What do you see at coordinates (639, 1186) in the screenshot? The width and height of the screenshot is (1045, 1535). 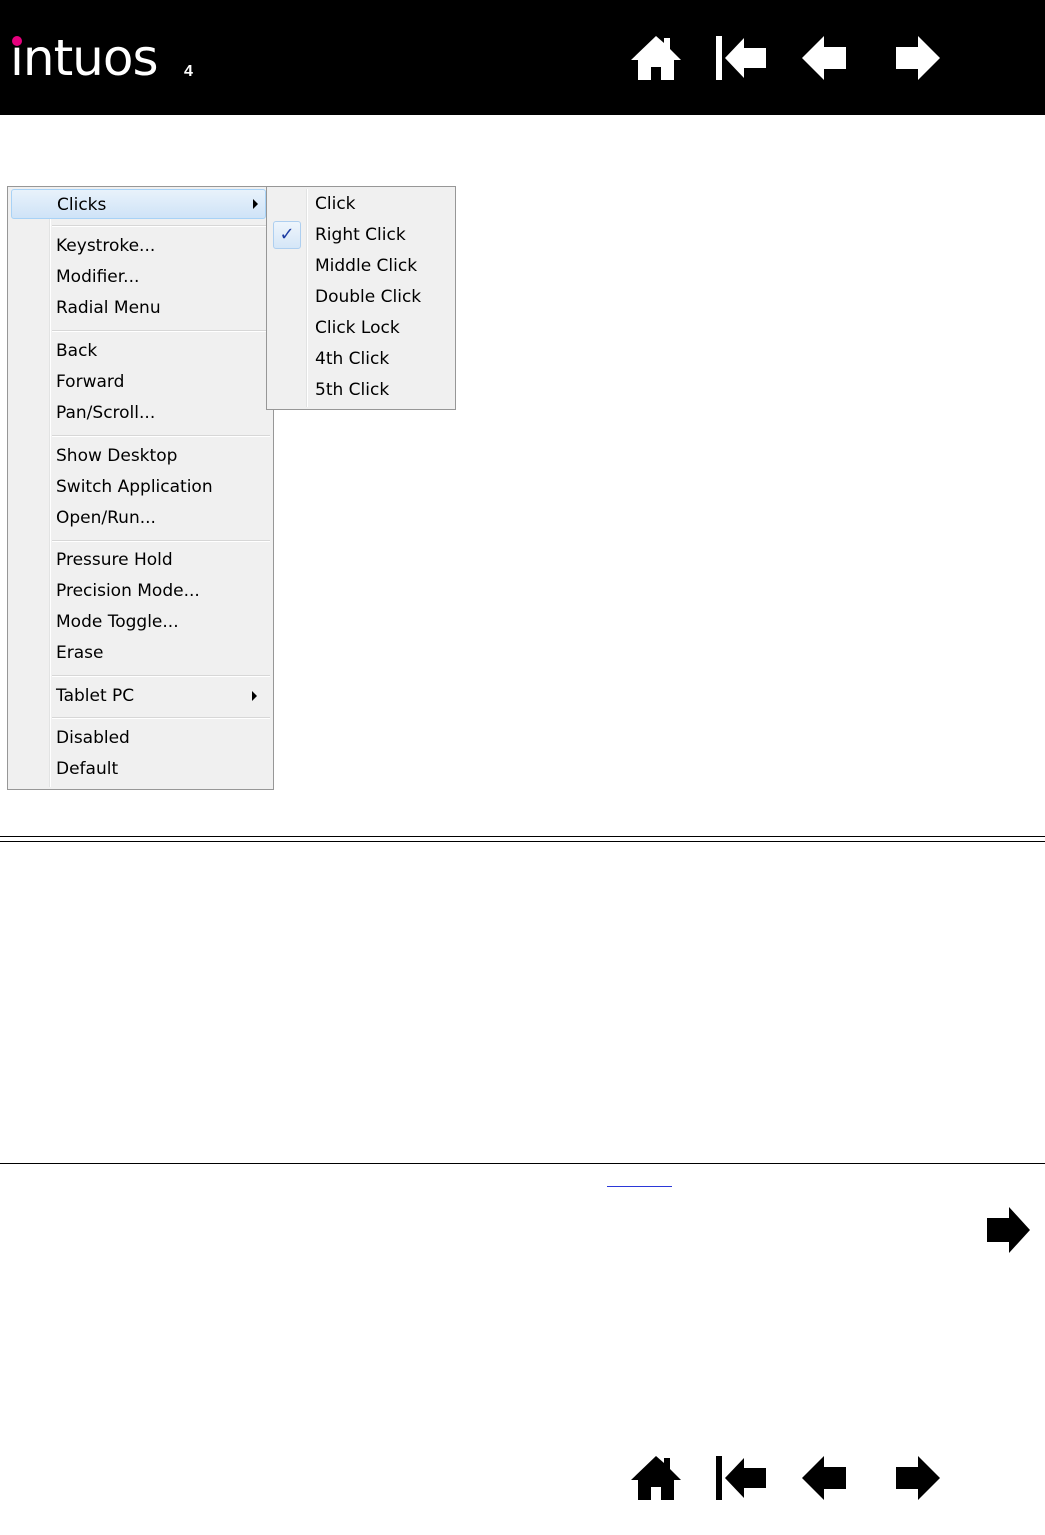 I see `hyperlink-underline` at bounding box center [639, 1186].